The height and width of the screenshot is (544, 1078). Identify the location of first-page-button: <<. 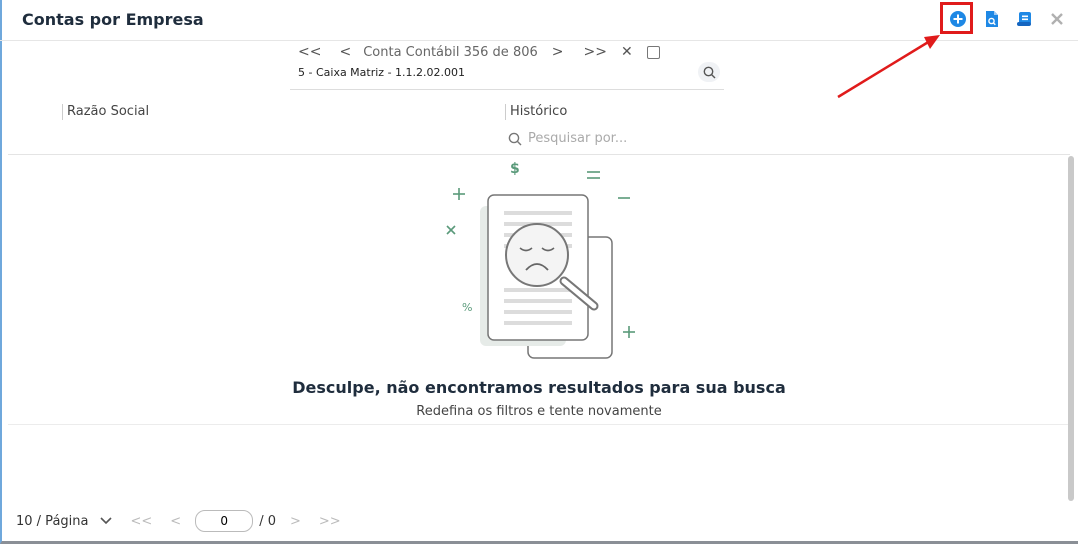
(141, 521).